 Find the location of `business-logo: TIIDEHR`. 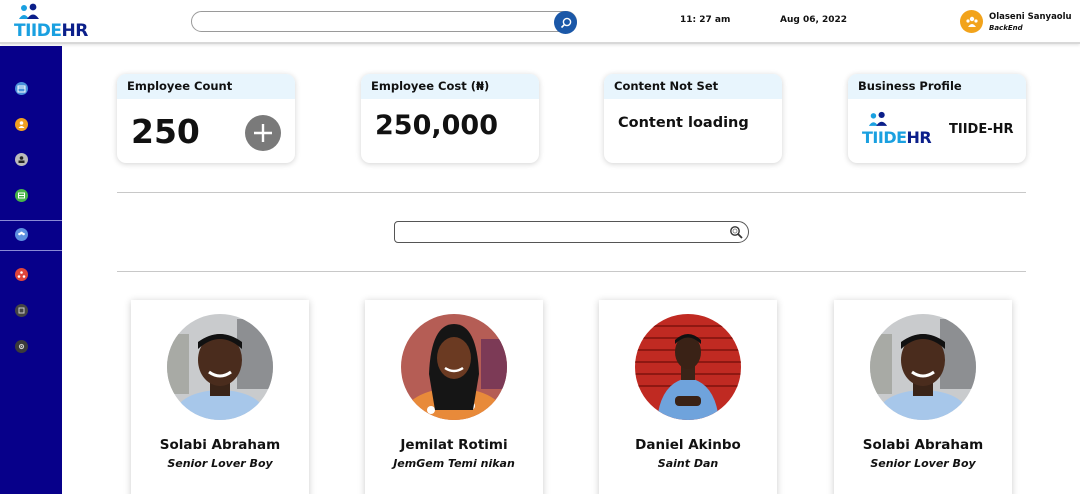

business-logo: TIIDEHR is located at coordinates (899, 130).